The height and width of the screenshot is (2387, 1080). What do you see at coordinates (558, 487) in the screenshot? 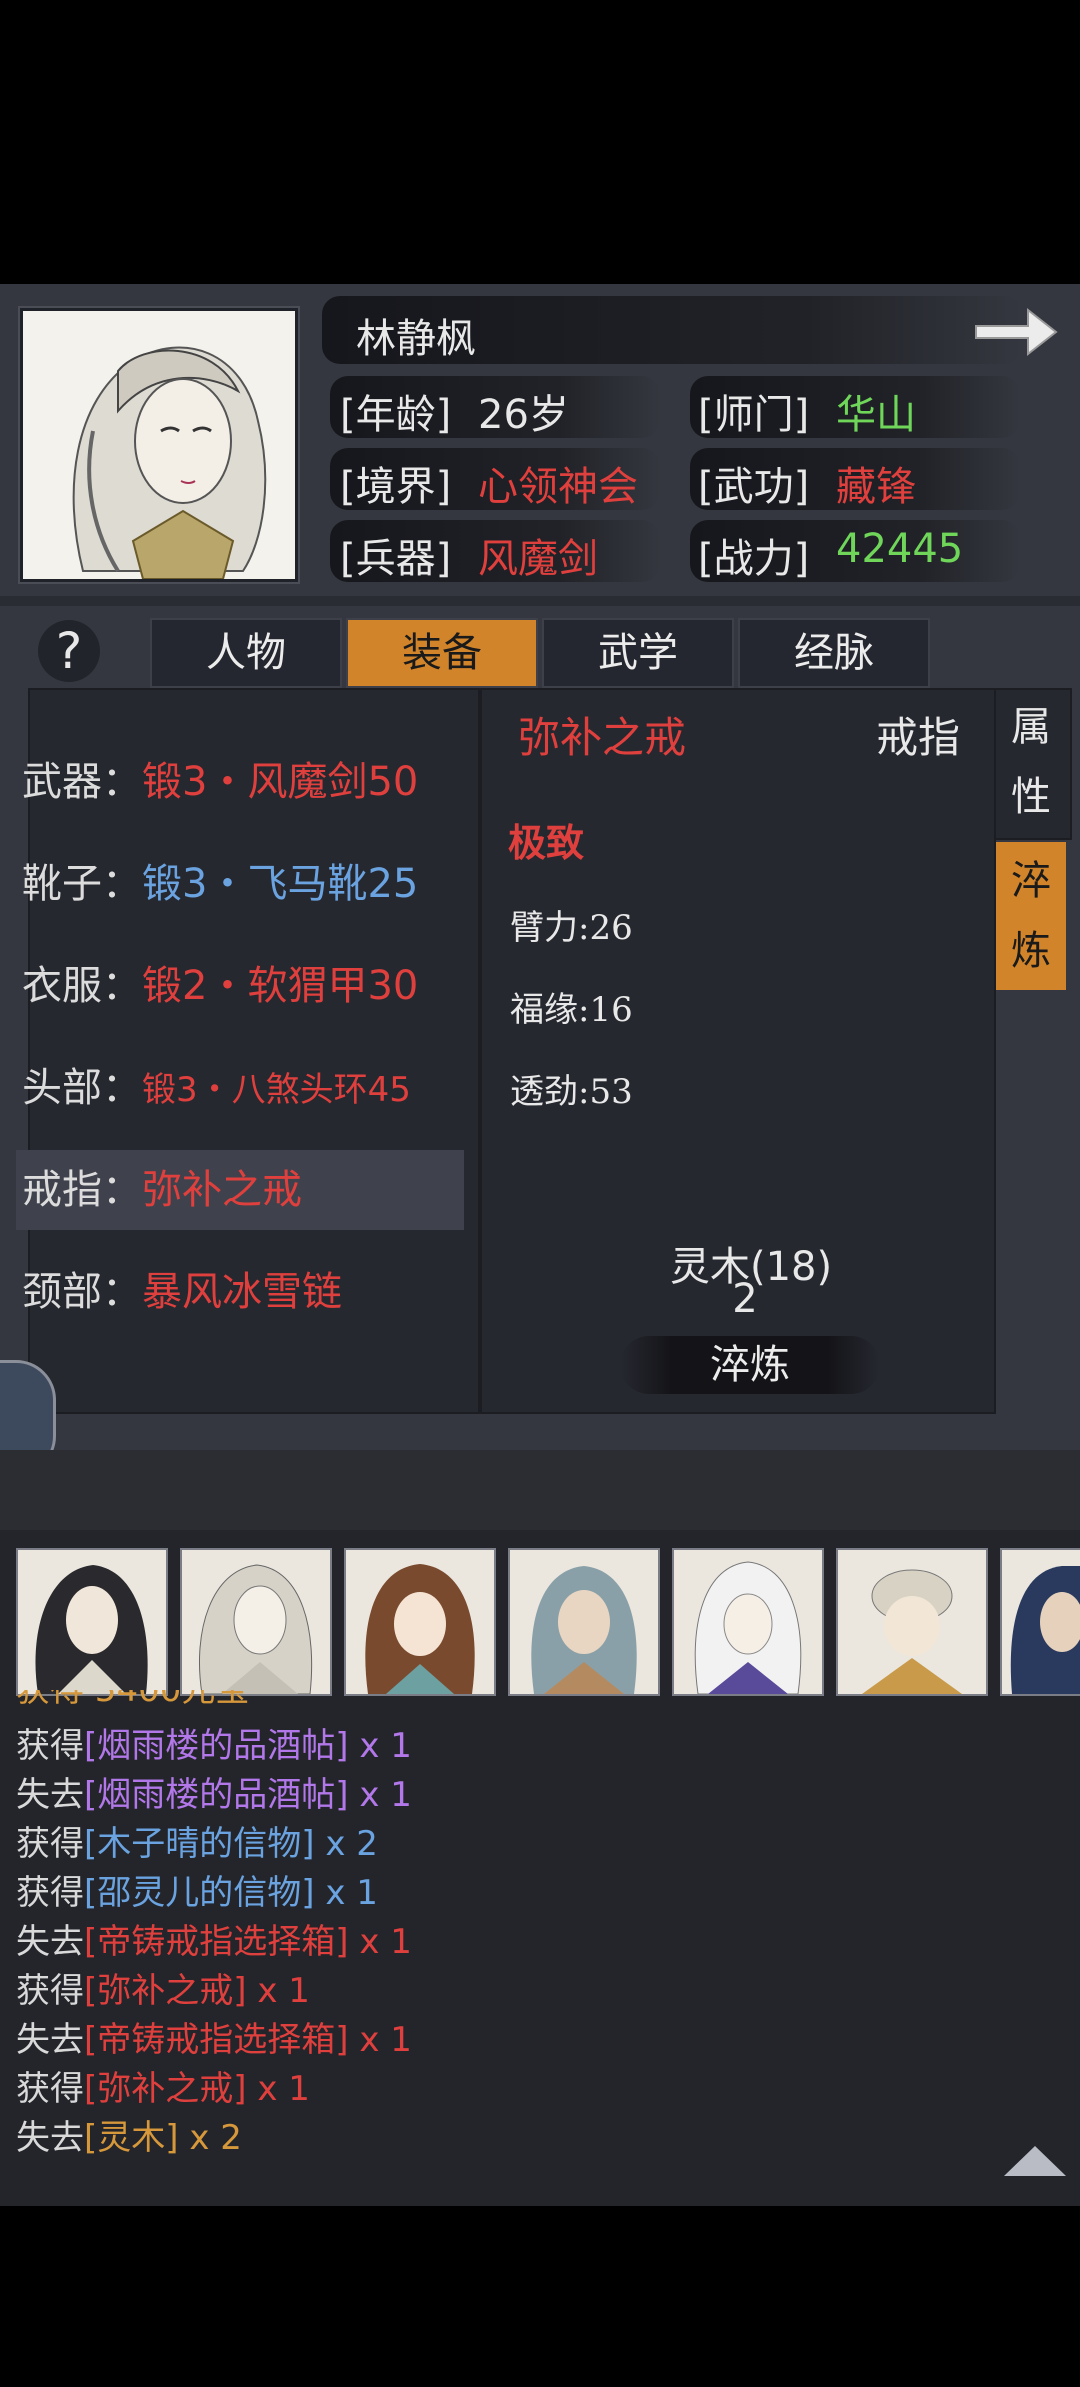
I see `realm-value: 心领神会` at bounding box center [558, 487].